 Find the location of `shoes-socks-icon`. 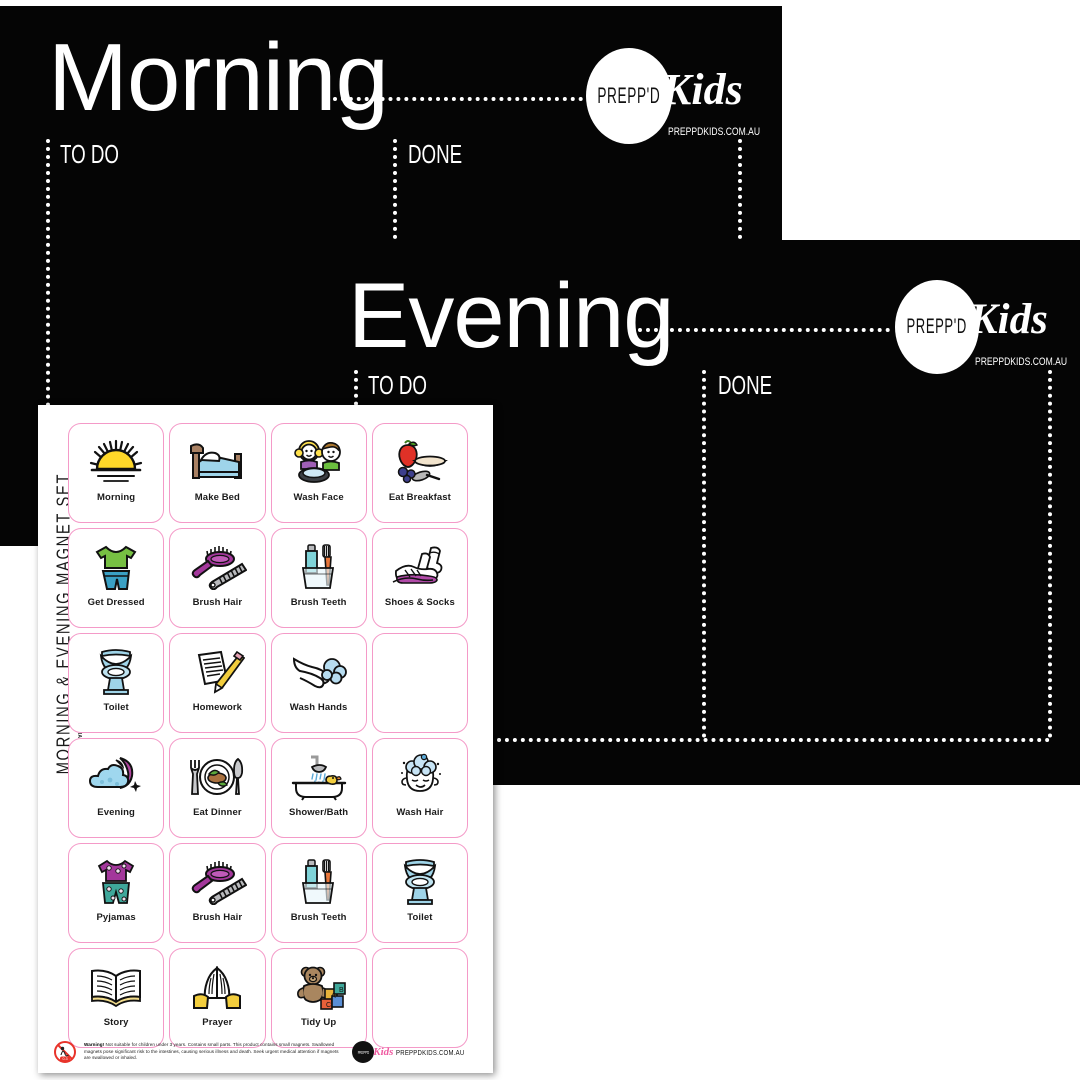

shoes-socks-icon is located at coordinates (420, 567).